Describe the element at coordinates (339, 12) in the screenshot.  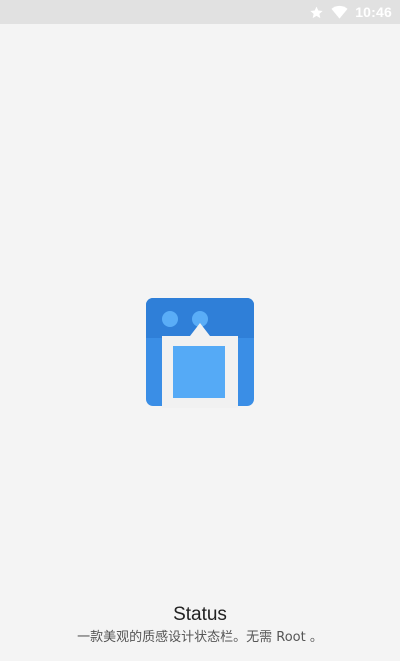
I see `wifi-icon` at that location.